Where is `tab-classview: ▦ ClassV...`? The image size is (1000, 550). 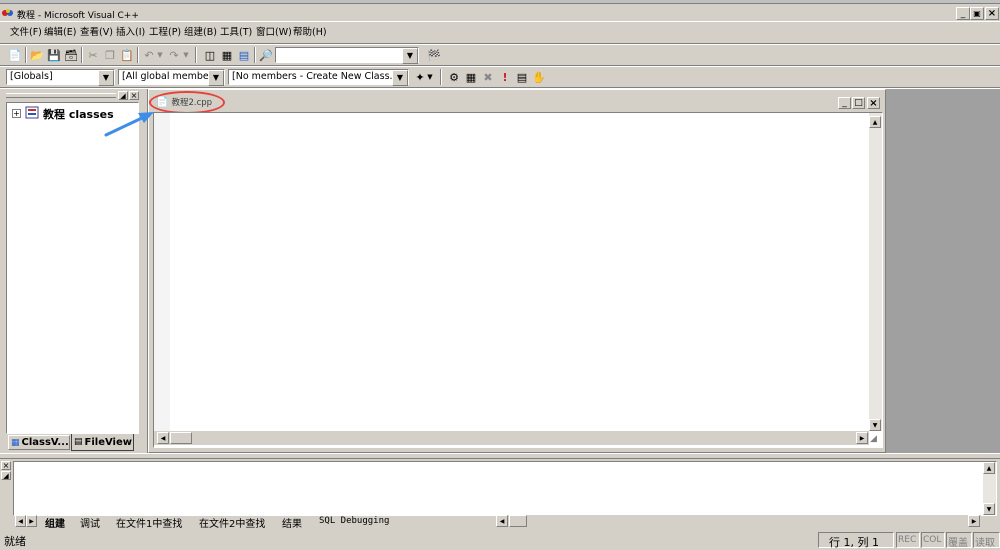 tab-classview: ▦ ClassV... is located at coordinates (39, 442).